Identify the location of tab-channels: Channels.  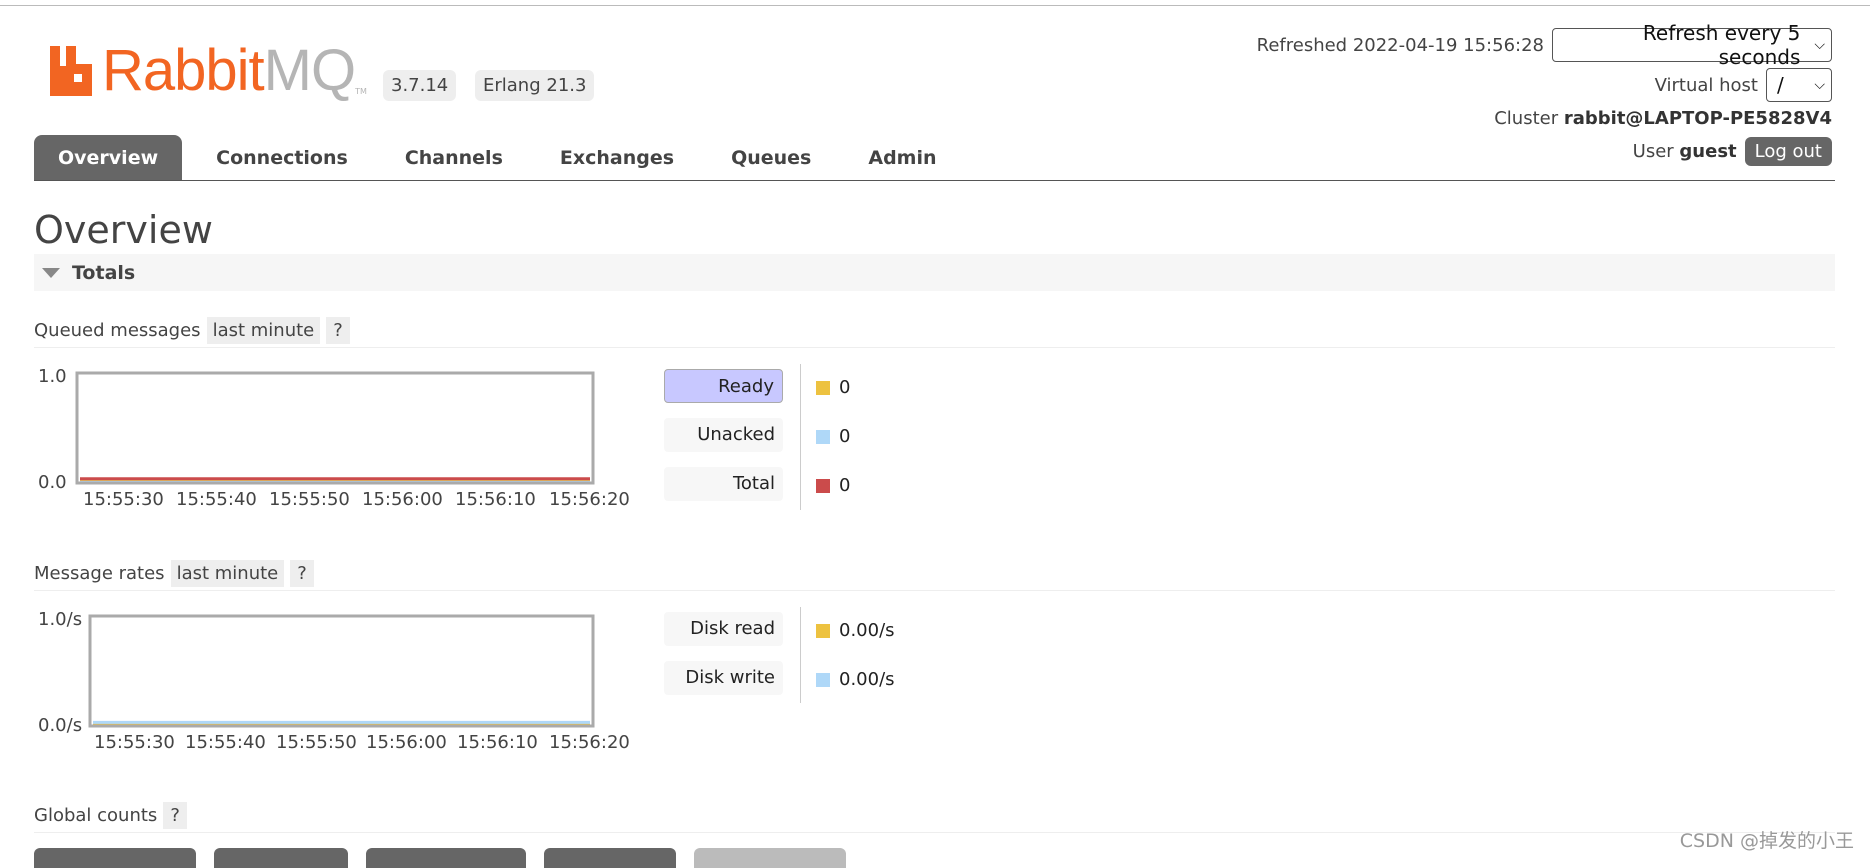
(454, 157).